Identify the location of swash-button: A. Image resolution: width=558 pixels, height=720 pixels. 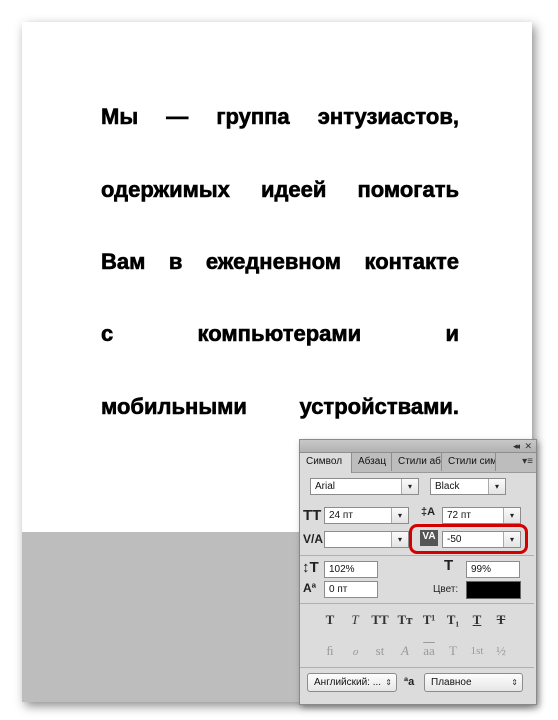
(405, 651).